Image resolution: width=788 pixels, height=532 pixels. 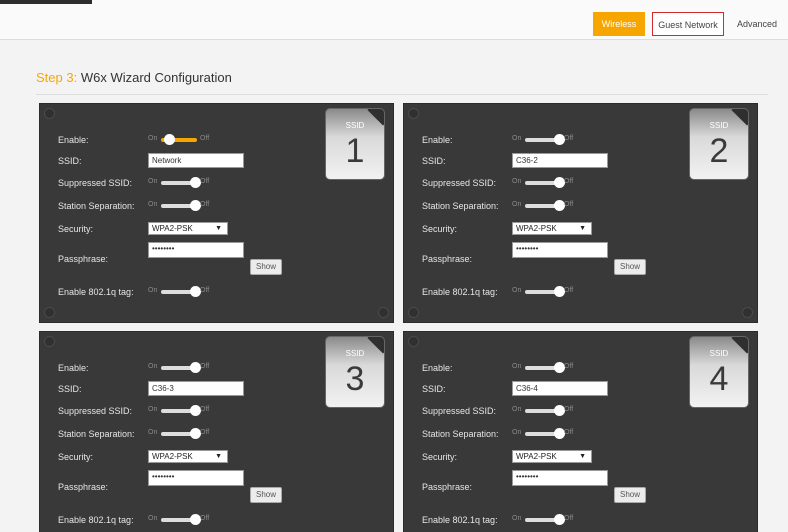 I want to click on badge-number: 2, so click(x=719, y=151).